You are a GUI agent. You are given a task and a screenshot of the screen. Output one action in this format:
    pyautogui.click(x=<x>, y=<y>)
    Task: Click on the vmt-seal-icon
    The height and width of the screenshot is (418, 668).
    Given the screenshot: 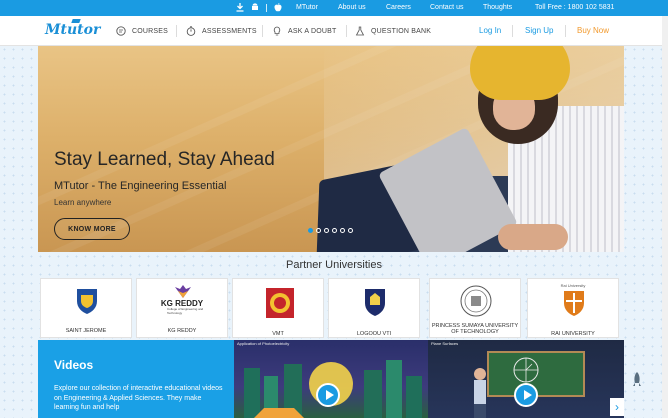 What is the action you would take?
    pyautogui.click(x=280, y=303)
    